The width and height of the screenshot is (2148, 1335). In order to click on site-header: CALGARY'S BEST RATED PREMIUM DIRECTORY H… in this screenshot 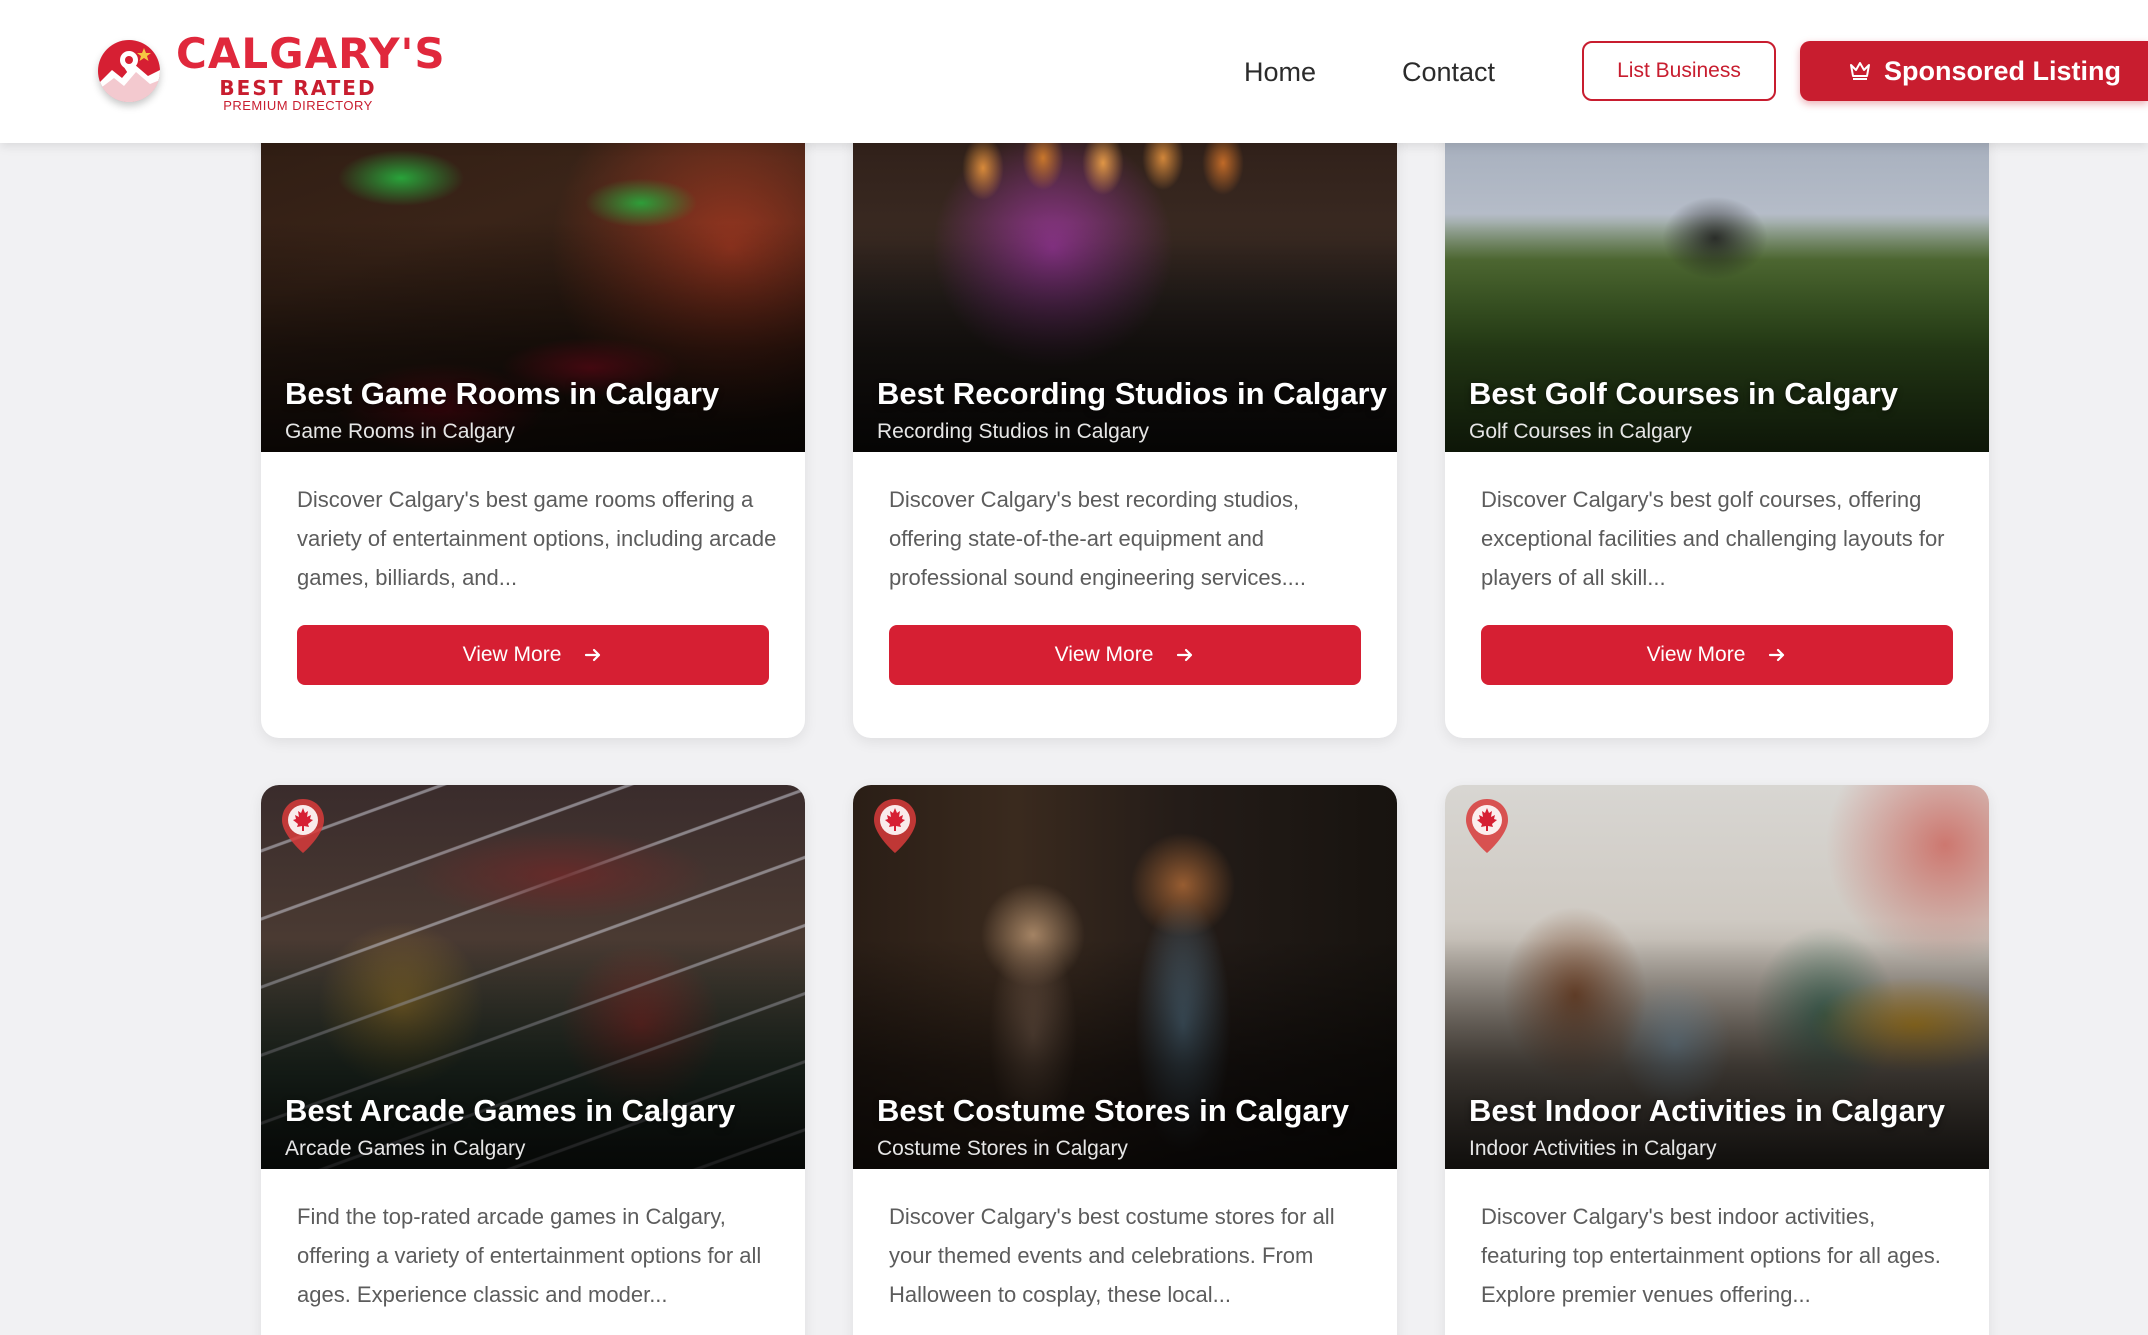, I will do `click(1074, 71)`.